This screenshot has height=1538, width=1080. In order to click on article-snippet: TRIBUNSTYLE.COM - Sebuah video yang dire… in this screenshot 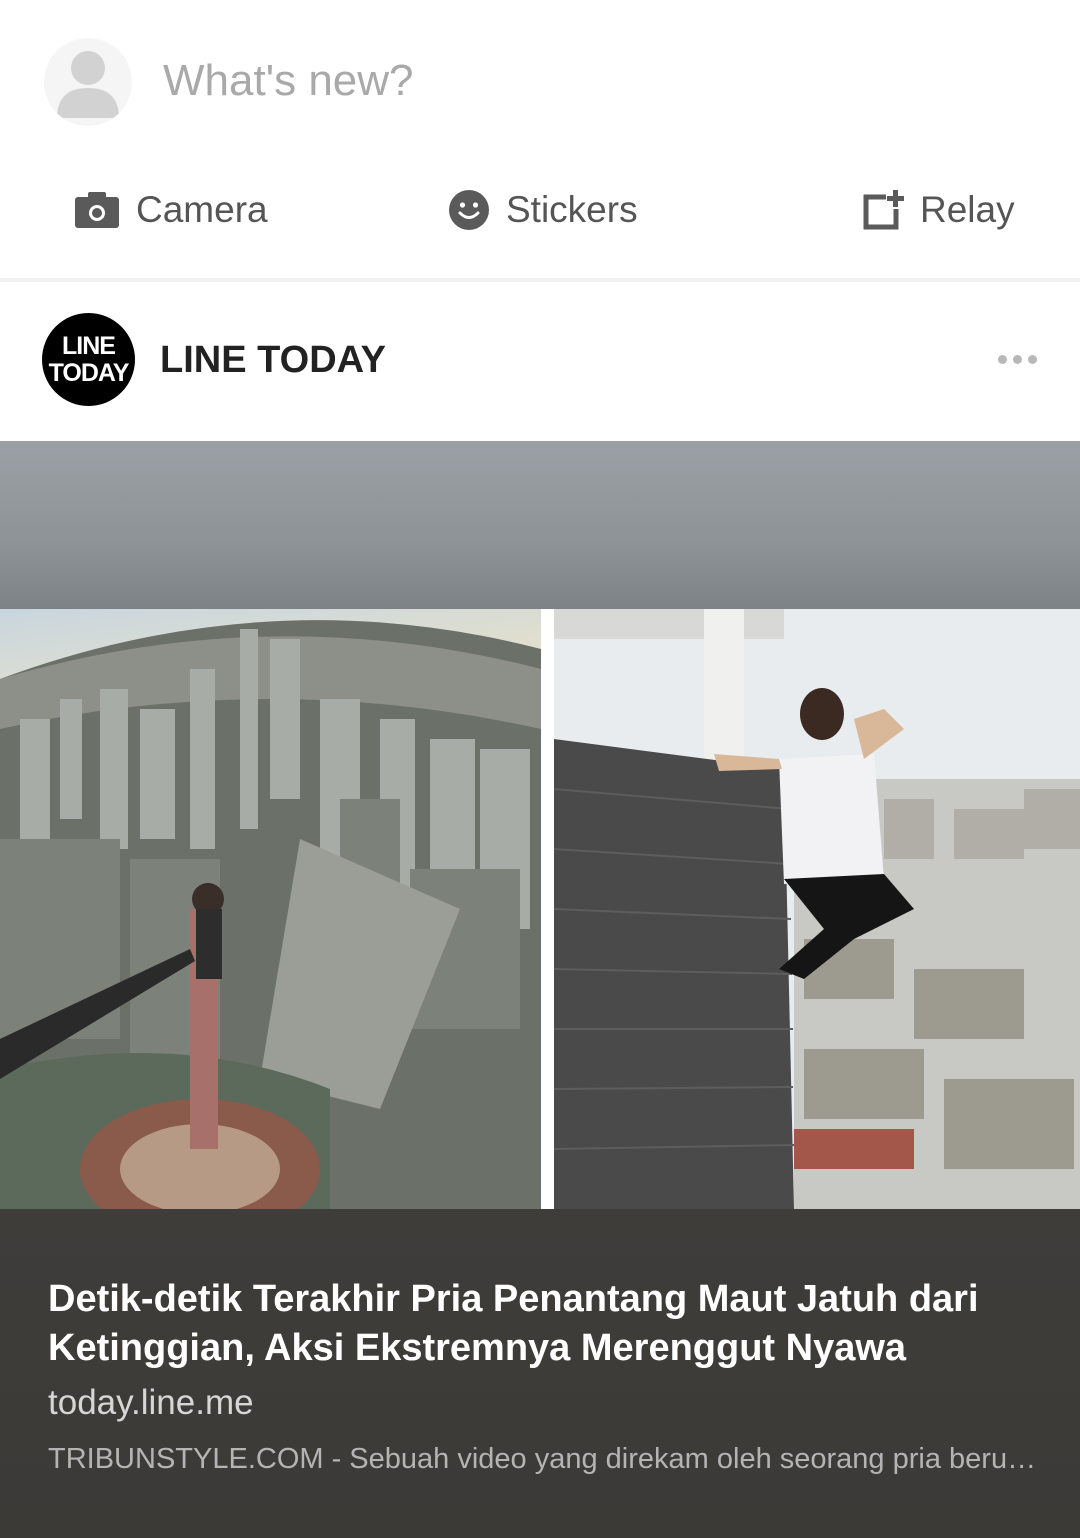, I will do `click(542, 1459)`.